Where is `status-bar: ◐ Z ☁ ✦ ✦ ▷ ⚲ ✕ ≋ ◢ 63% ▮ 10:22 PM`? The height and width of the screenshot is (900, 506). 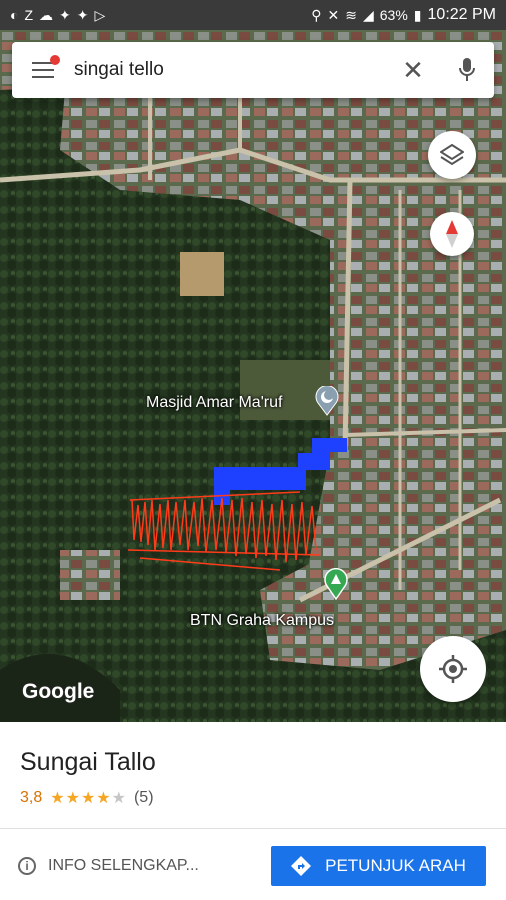
status-bar: ◐ Z ☁ ✦ ✦ ▷ ⚲ ✕ ≋ ◢ 63% ▮ 10:22 PM is located at coordinates (253, 15).